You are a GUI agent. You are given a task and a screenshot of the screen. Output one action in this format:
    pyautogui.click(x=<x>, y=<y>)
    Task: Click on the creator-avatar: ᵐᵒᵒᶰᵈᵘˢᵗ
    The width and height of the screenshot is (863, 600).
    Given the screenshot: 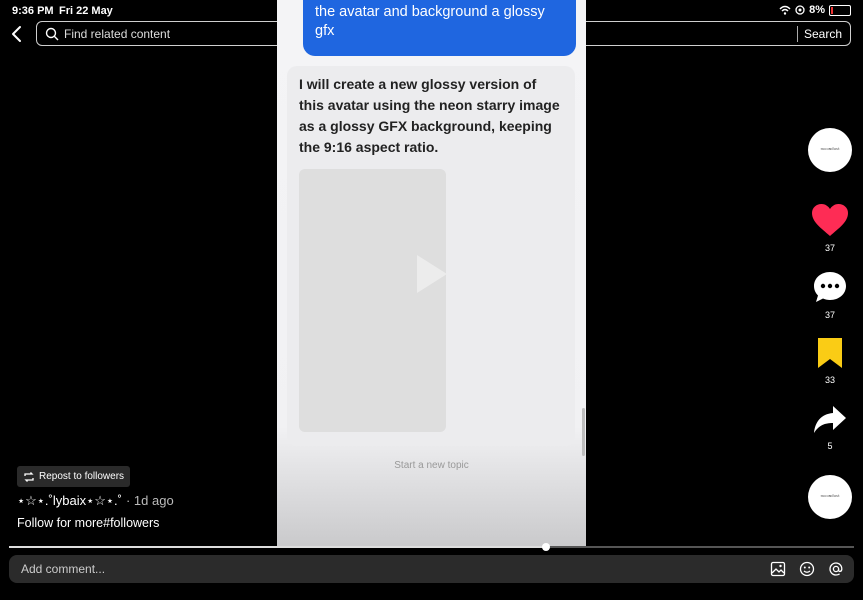 What is the action you would take?
    pyautogui.click(x=830, y=150)
    